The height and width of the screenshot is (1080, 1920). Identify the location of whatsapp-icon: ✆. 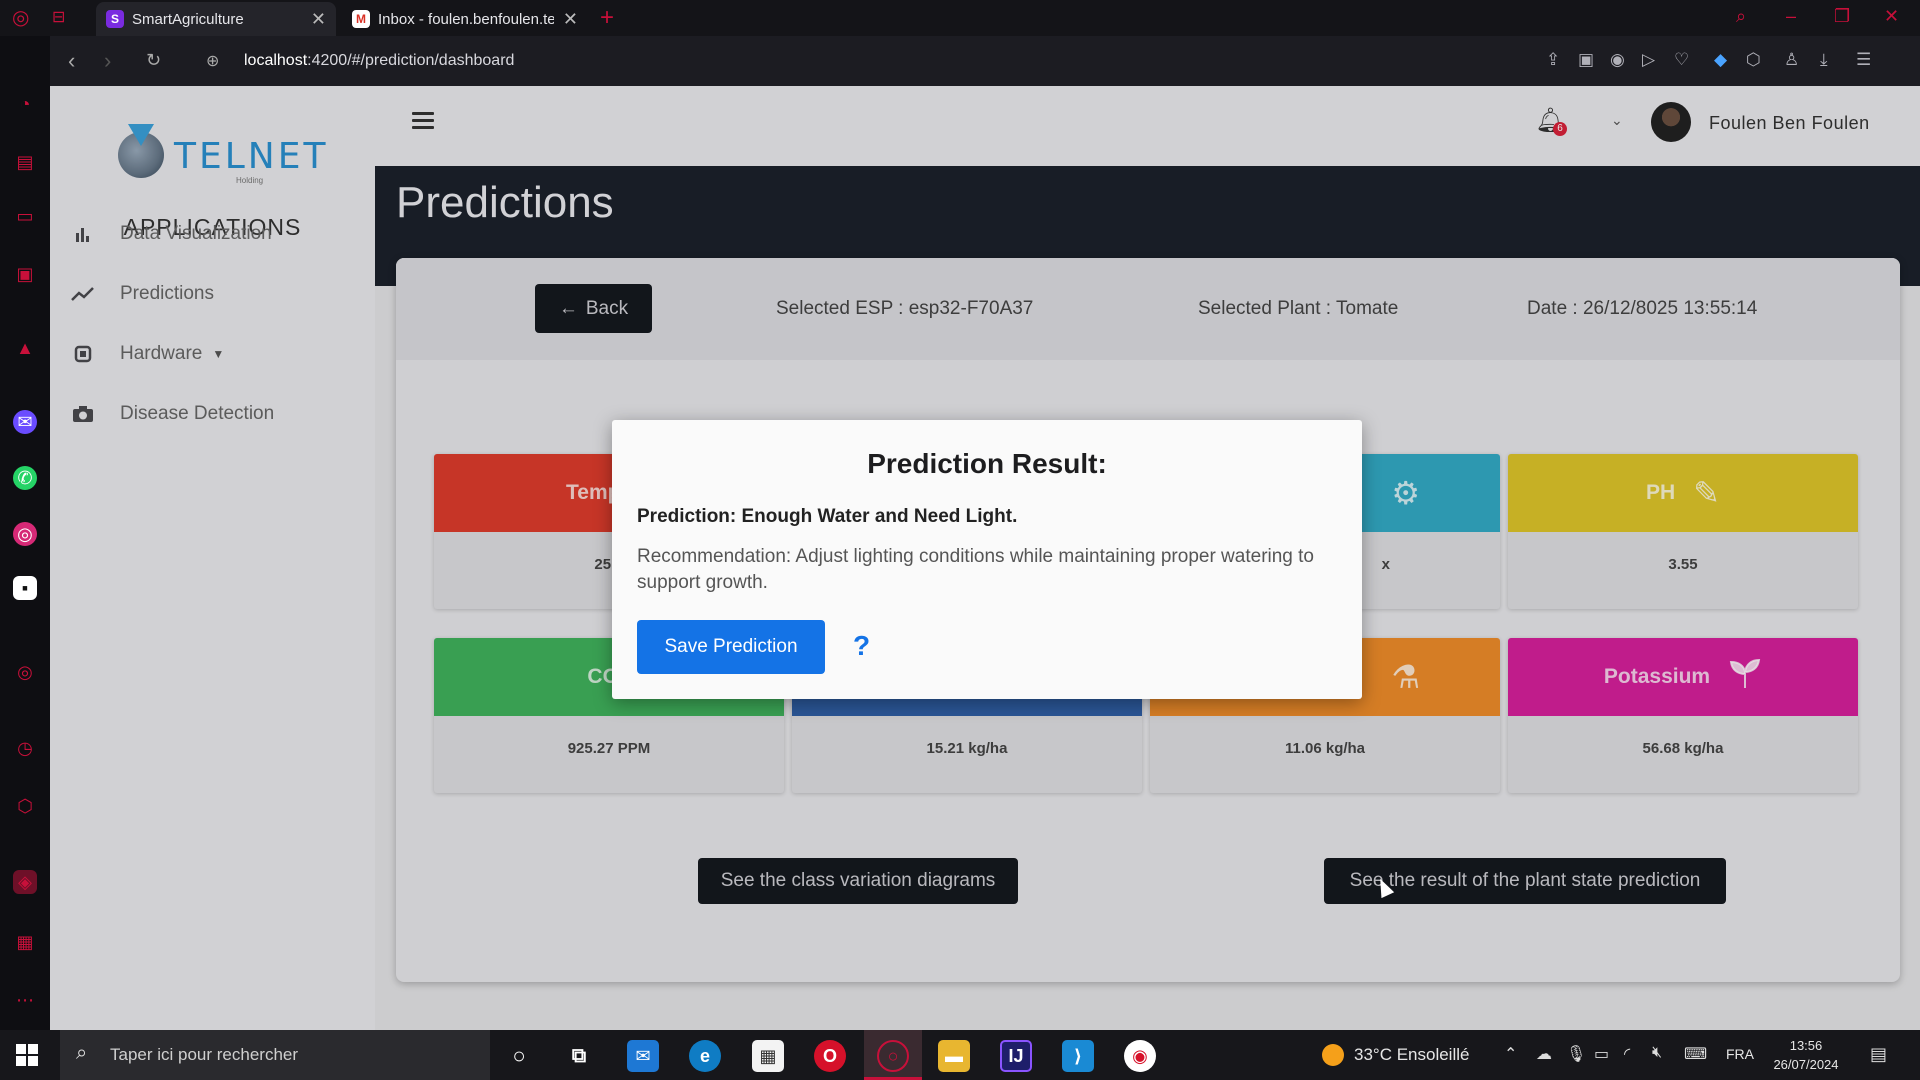
(25, 478).